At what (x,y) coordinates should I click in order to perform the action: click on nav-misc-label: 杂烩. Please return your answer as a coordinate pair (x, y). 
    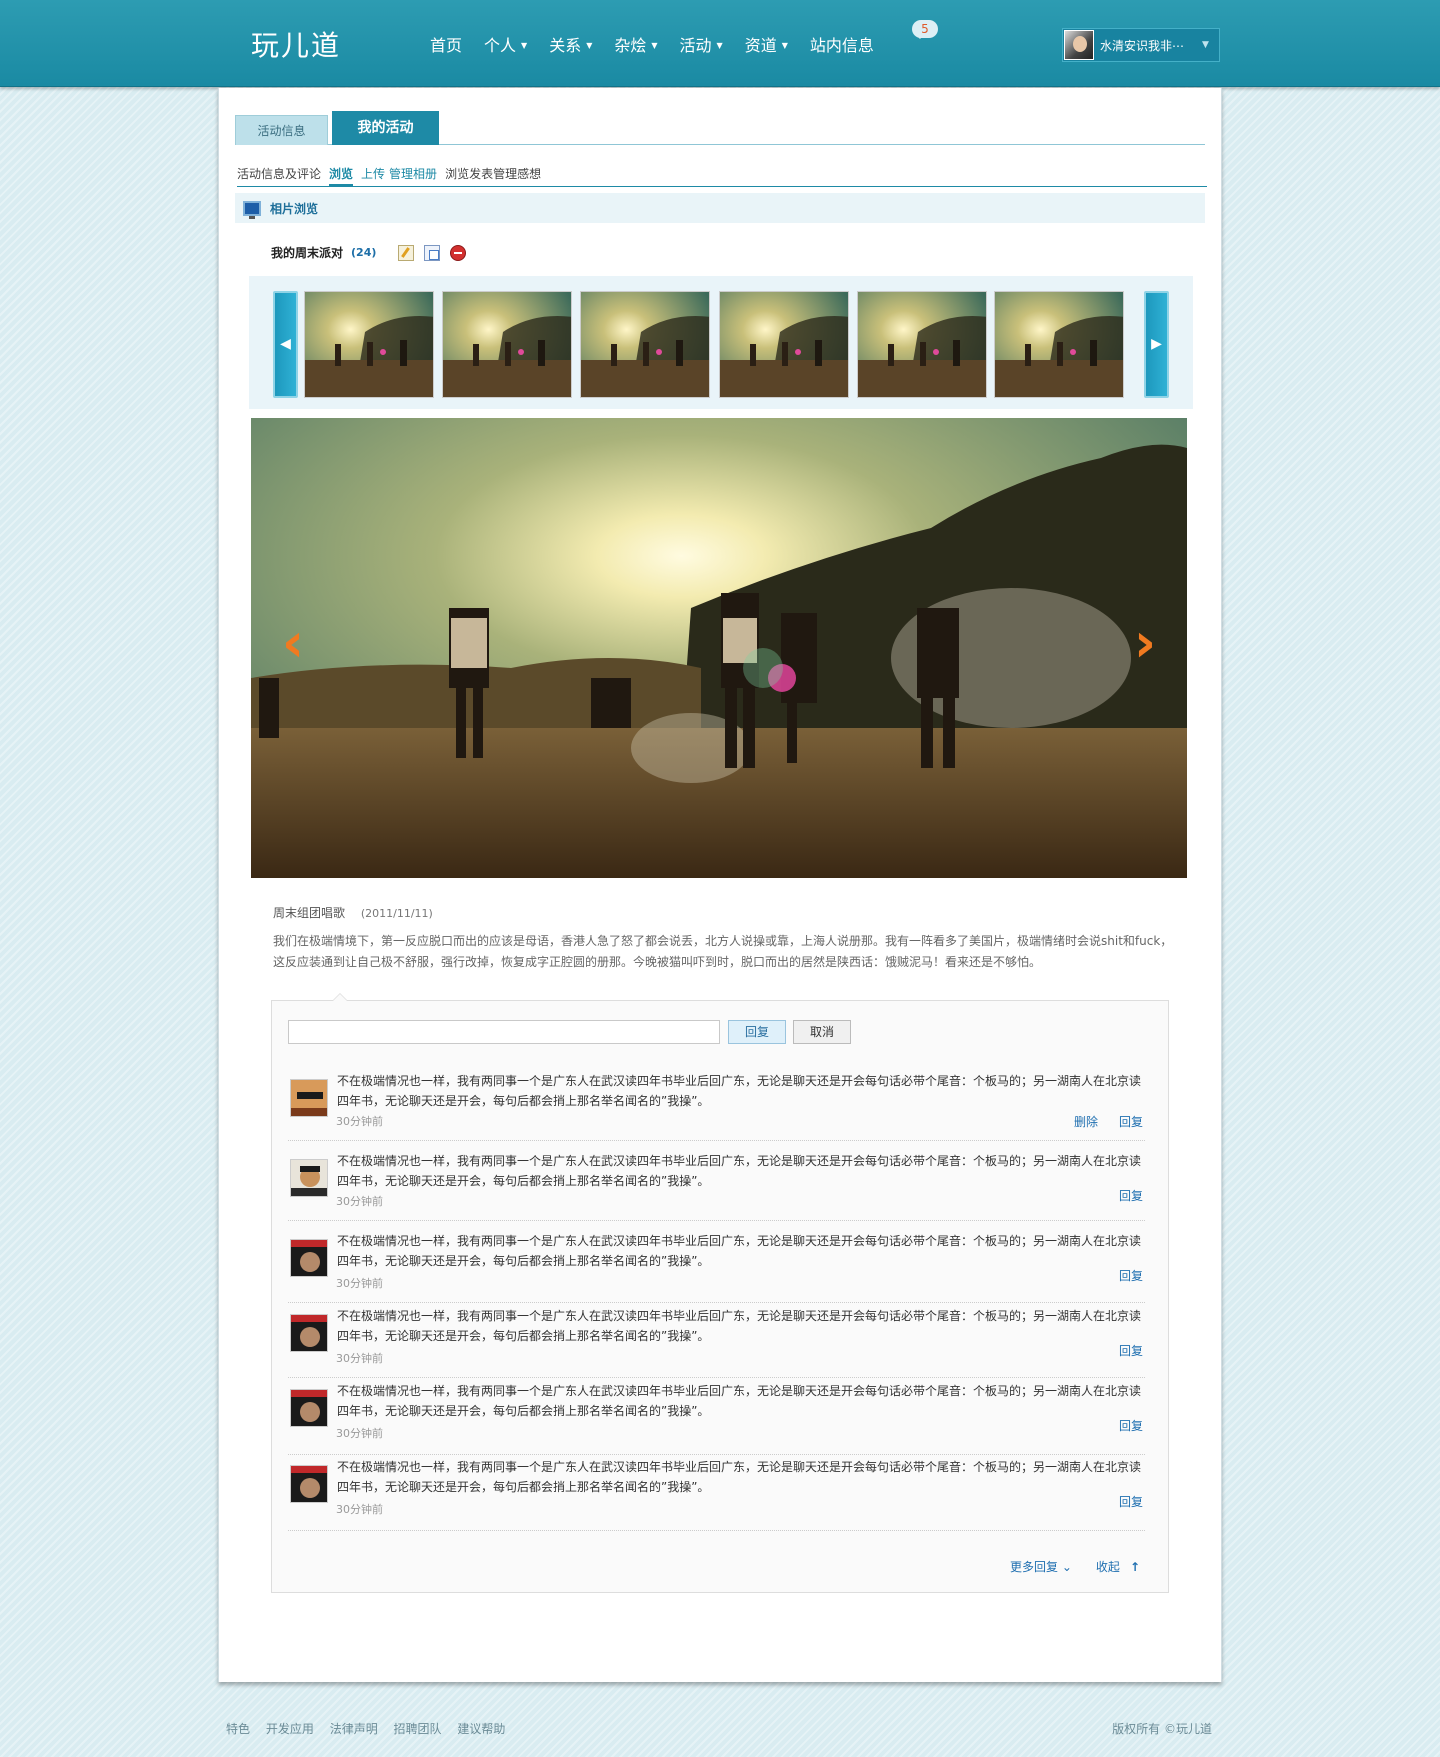
    Looking at the image, I should click on (630, 45).